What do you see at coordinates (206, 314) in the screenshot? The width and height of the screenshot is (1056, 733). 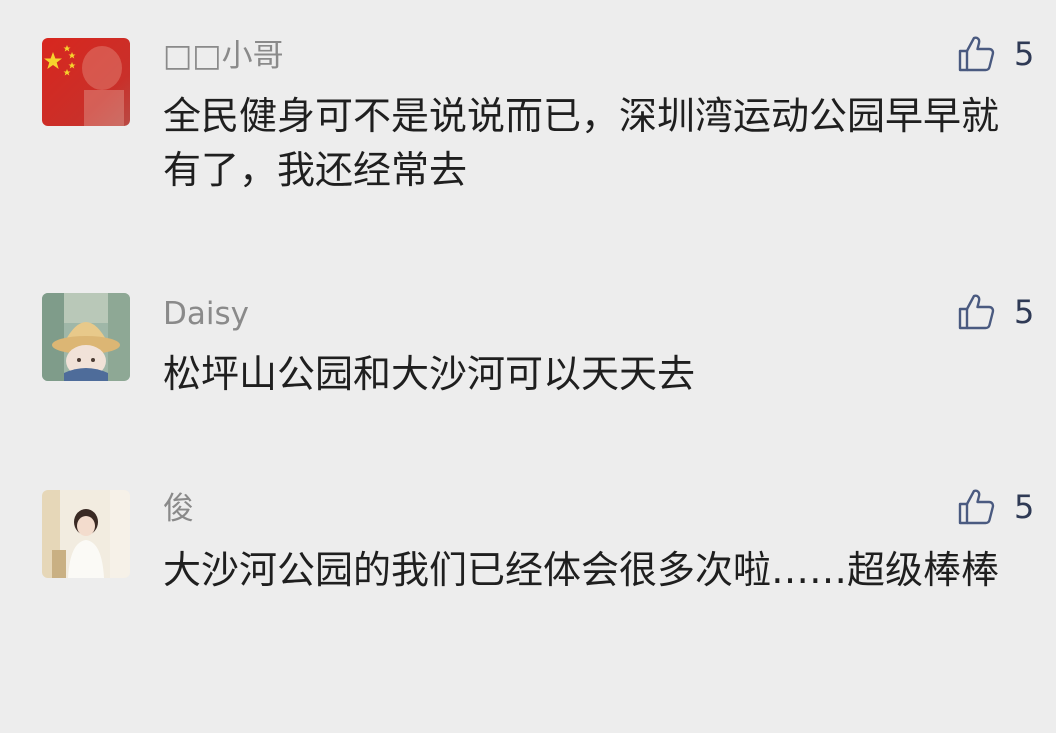 I see `comment-username: Daisy` at bounding box center [206, 314].